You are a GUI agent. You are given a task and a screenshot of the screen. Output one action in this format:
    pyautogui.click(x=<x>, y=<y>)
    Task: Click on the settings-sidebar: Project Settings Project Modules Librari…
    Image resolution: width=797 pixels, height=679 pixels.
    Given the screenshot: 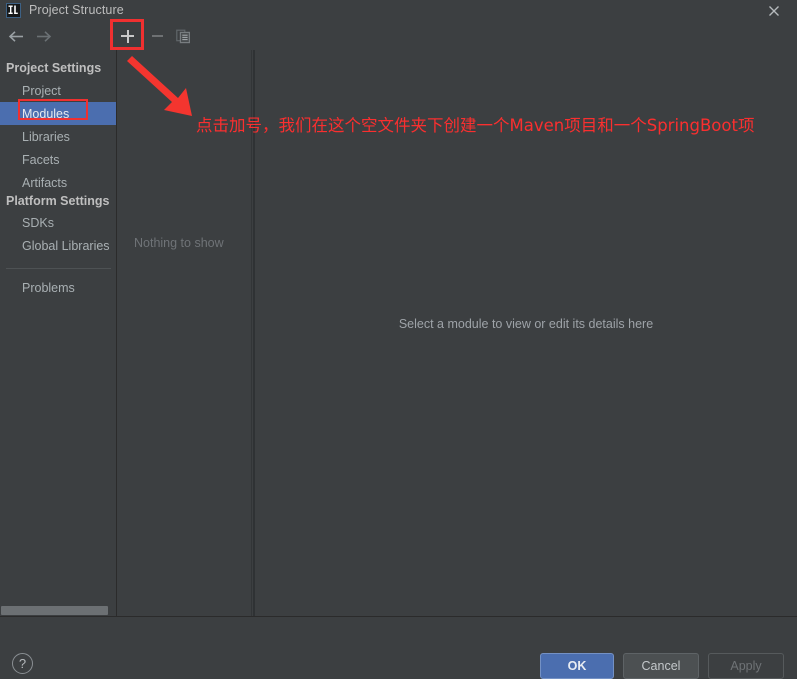 What is the action you would take?
    pyautogui.click(x=58, y=333)
    